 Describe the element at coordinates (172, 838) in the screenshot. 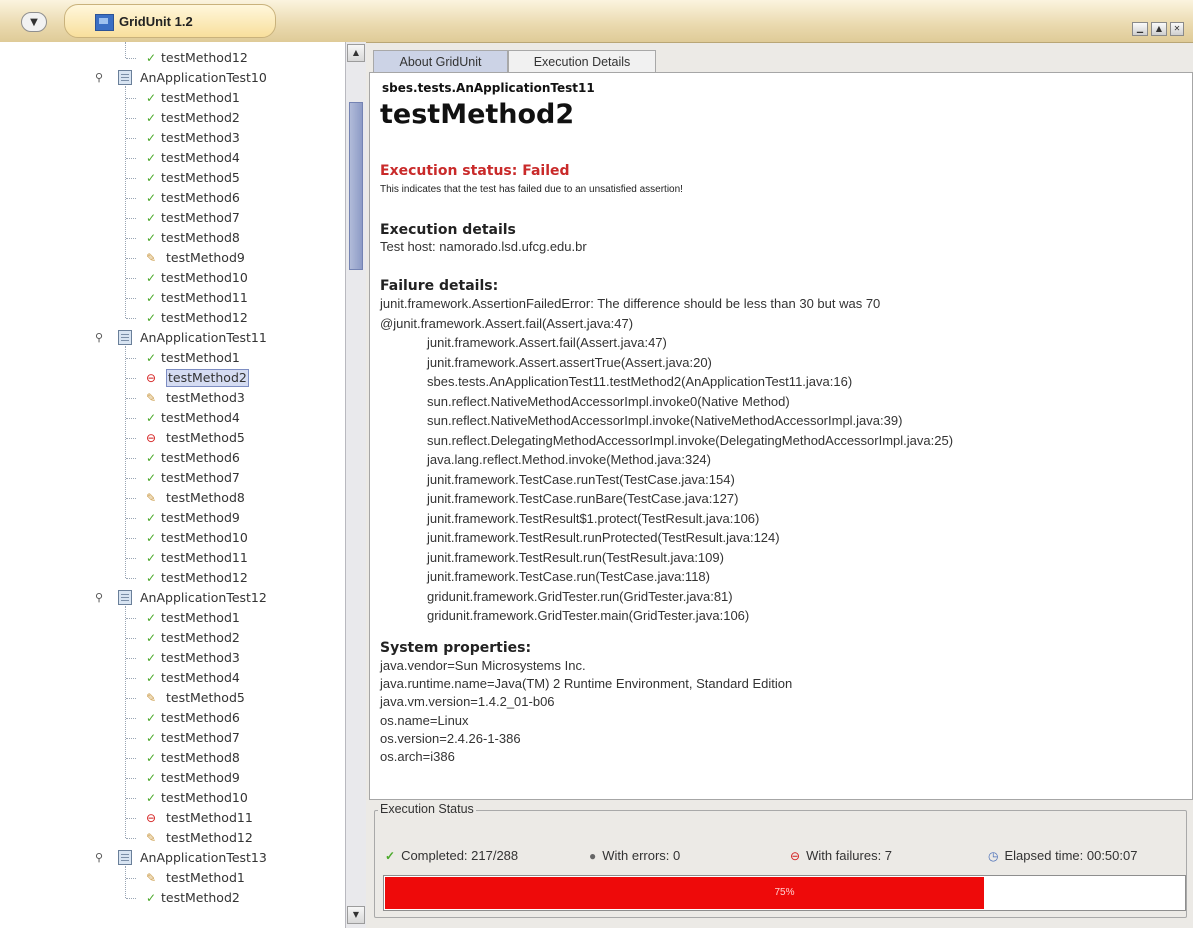

I see `tree-method-row: ✎ testMethod12` at that location.